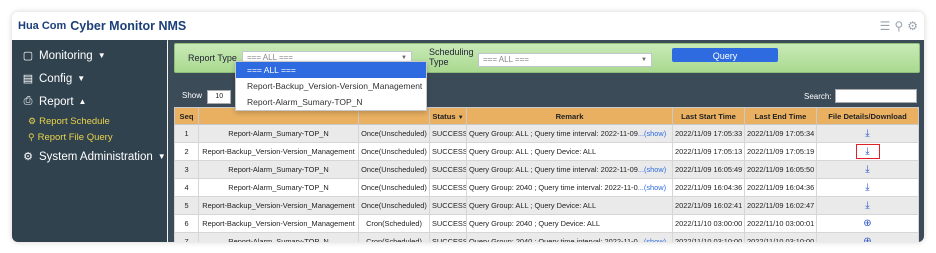  Describe the element at coordinates (781, 133) in the screenshot. I see `cell-last-end-time-text: 2022/11/09 17:05:34` at that location.